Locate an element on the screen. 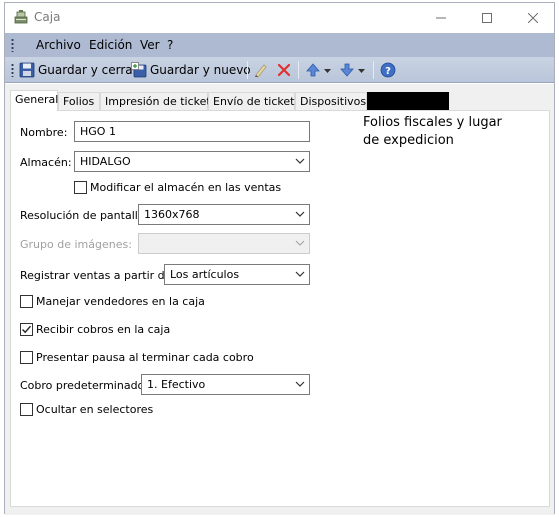 This screenshot has width=559, height=517. close-icon is located at coordinates (533, 17).